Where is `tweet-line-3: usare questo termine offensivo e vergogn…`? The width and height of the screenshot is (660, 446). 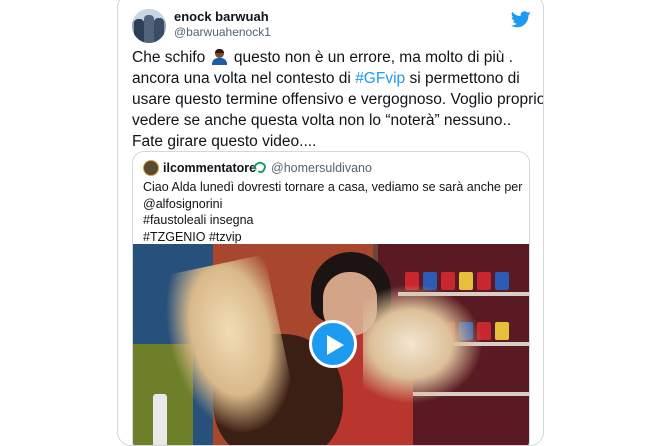 tweet-line-3: usare questo termine offensivo e vergogn… is located at coordinates (338, 99).